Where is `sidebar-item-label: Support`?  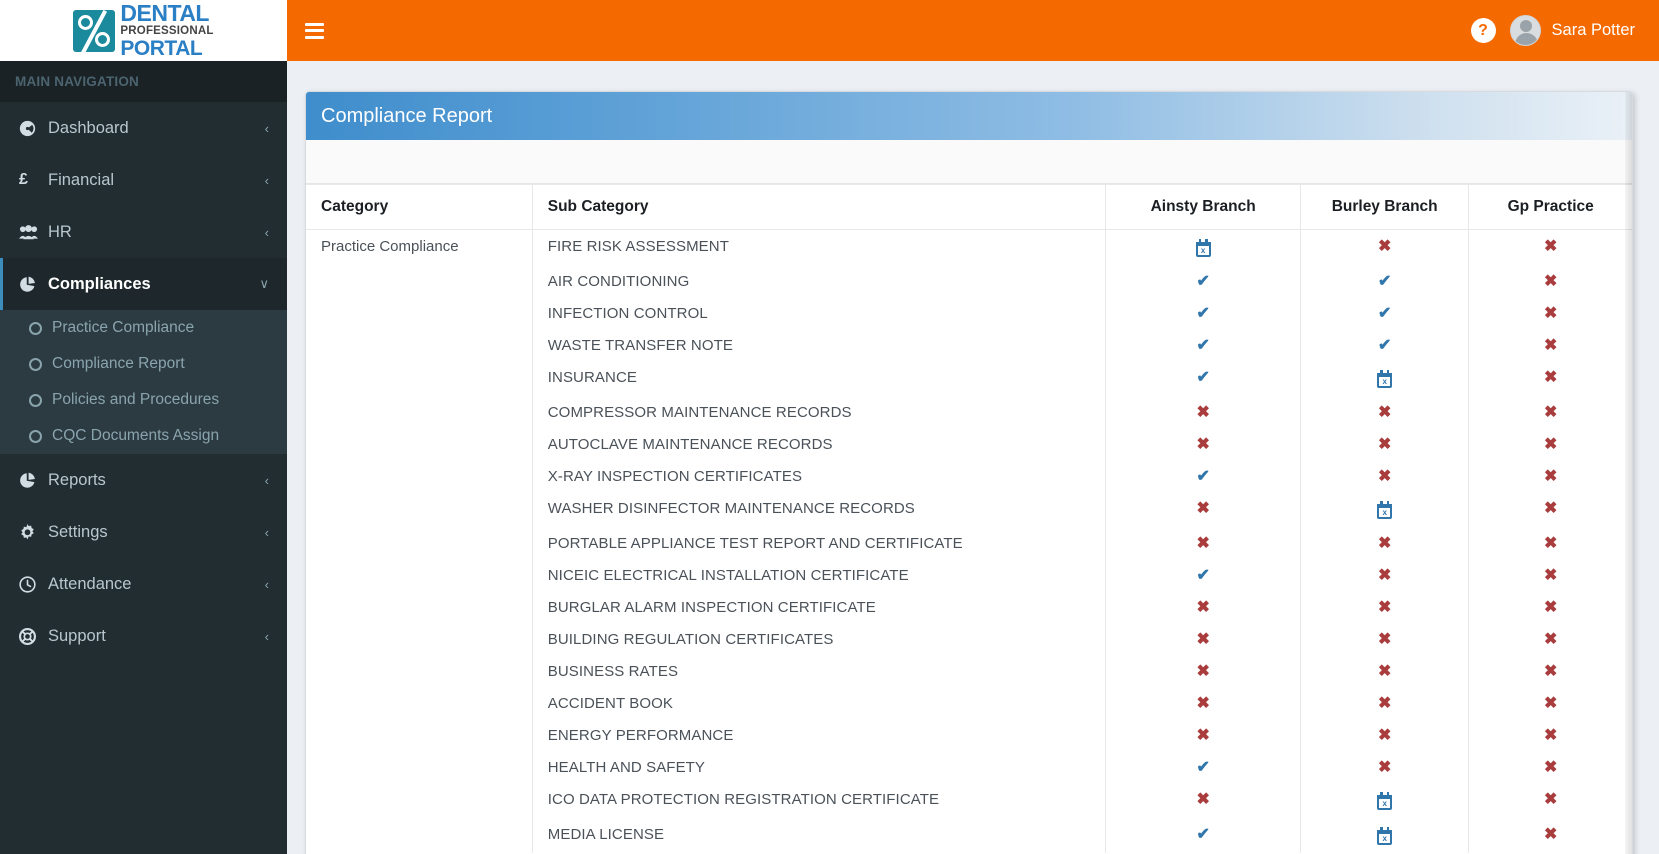 sidebar-item-label: Support is located at coordinates (77, 635).